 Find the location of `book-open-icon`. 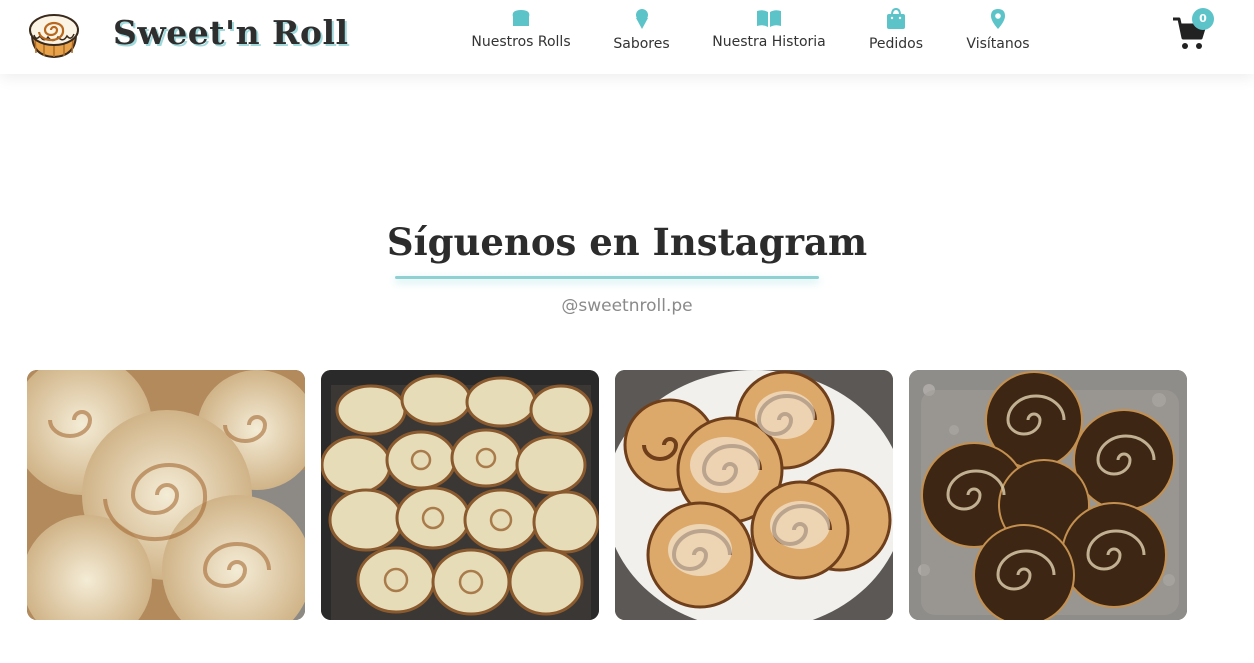

book-open-icon is located at coordinates (769, 18).